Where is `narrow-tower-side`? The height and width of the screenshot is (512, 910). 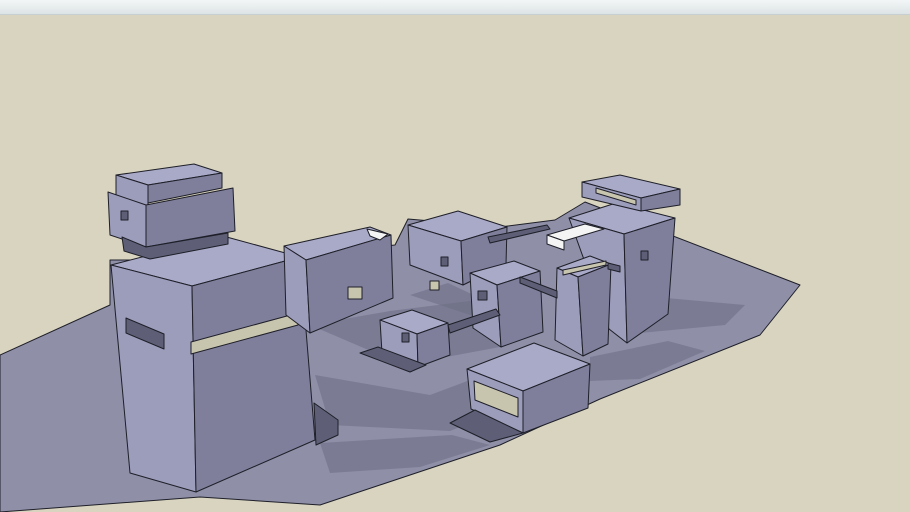 narrow-tower-side is located at coordinates (594, 310).